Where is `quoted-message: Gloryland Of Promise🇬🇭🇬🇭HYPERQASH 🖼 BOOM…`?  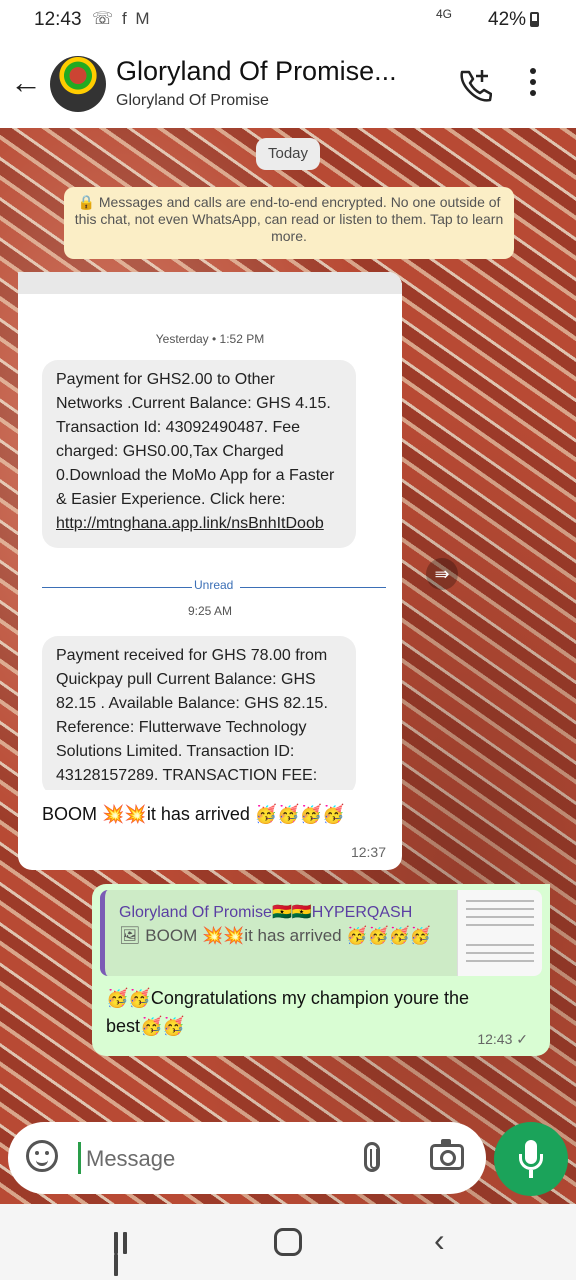
quoted-message: Gloryland Of Promise🇬🇭🇬🇭HYPERQASH 🖼 BOOM… is located at coordinates (321, 933).